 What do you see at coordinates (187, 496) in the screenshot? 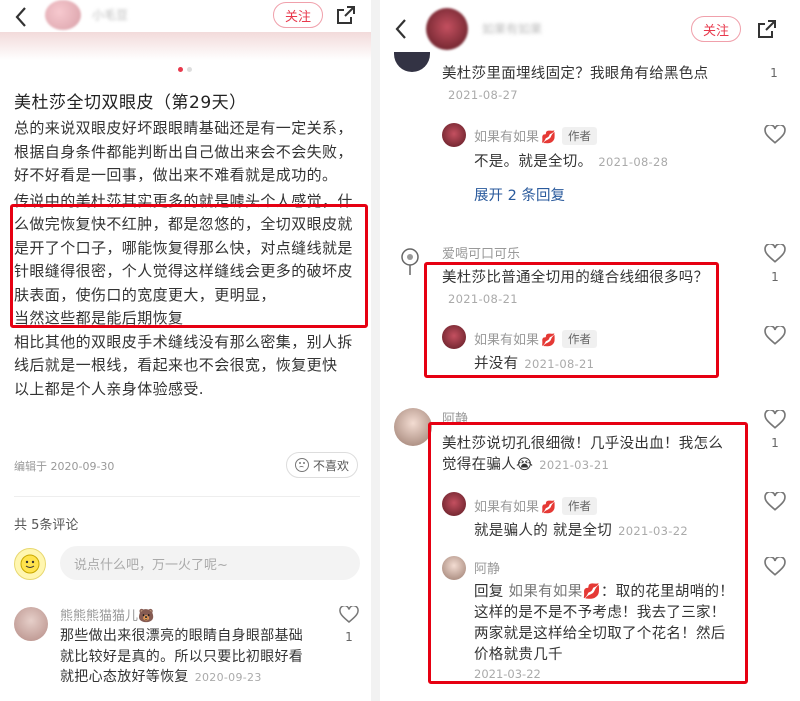
I see `divider` at bounding box center [187, 496].